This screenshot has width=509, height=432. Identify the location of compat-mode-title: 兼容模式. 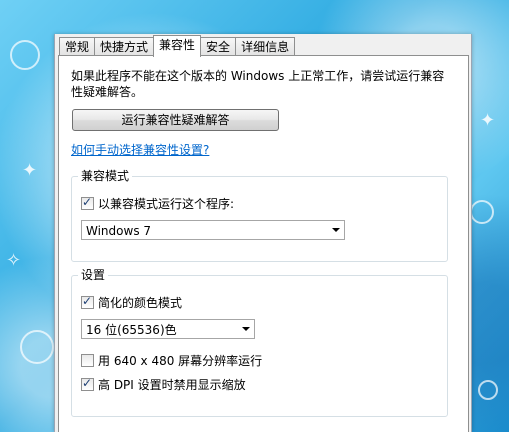
(105, 176).